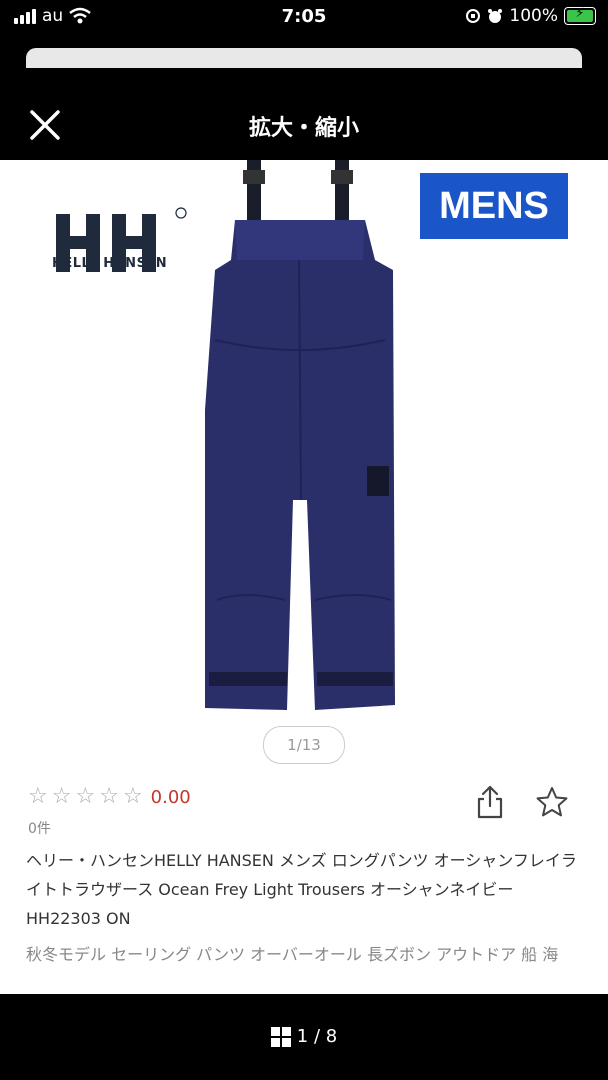 The width and height of the screenshot is (608, 1080). I want to click on brand-name: HELLY HANSEN, so click(110, 263).